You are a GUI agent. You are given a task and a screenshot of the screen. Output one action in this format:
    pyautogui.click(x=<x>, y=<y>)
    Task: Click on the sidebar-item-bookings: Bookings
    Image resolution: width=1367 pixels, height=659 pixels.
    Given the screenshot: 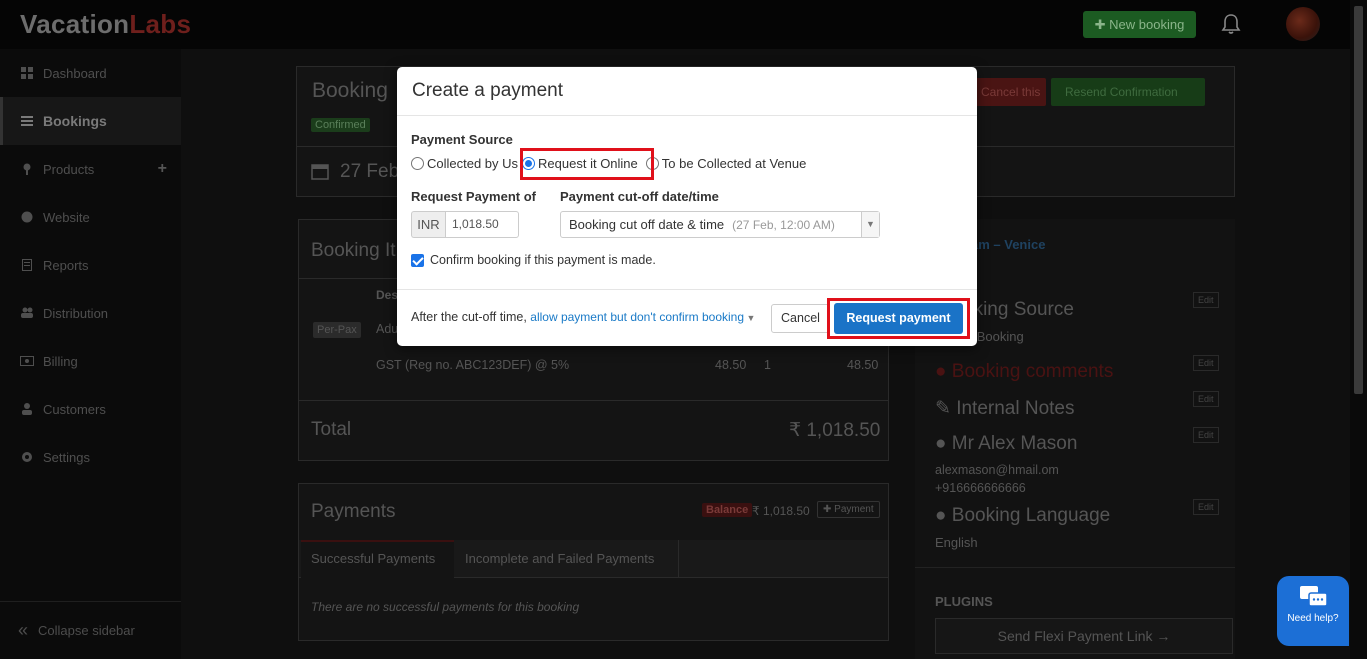 What is the action you would take?
    pyautogui.click(x=90, y=121)
    